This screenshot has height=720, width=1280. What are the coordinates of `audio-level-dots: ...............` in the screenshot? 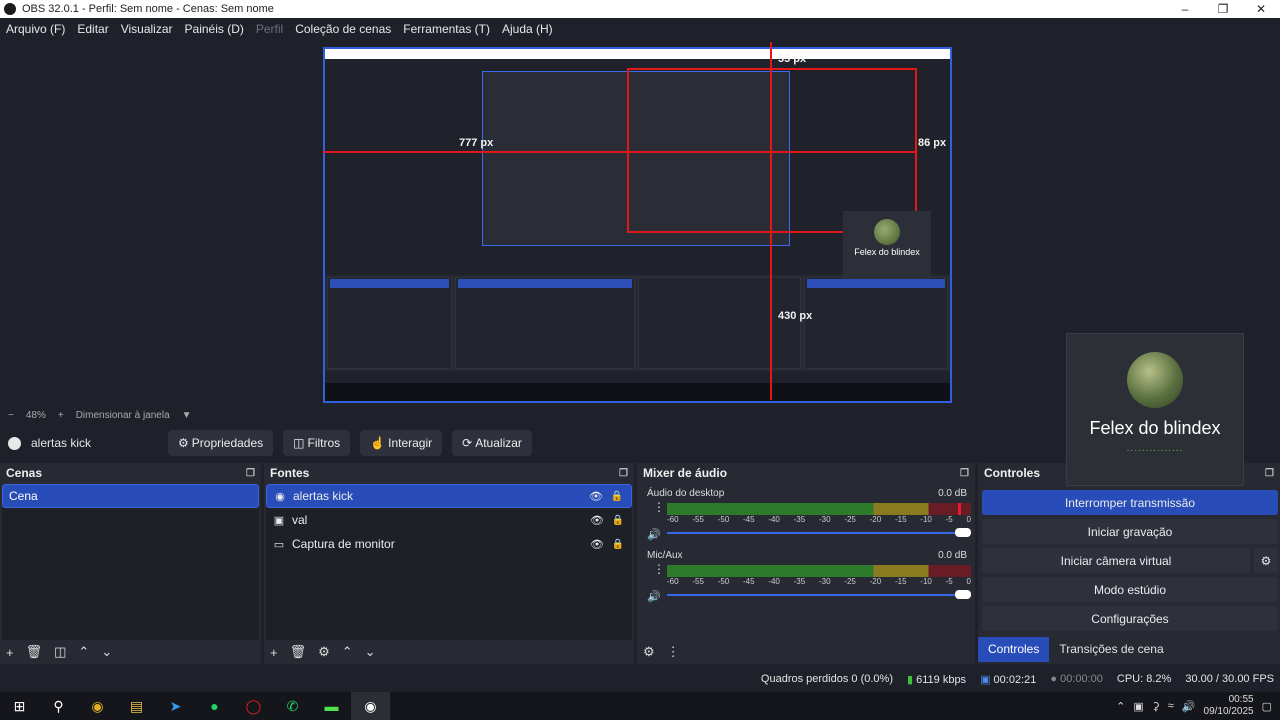 It's located at (1155, 448).